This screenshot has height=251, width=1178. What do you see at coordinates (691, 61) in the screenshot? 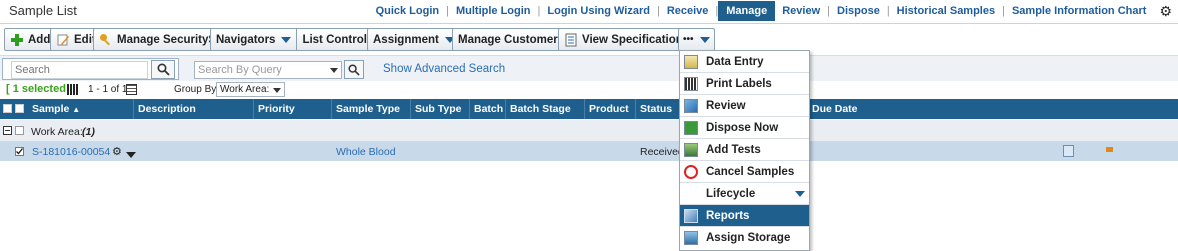
I see `data-entry-icon` at bounding box center [691, 61].